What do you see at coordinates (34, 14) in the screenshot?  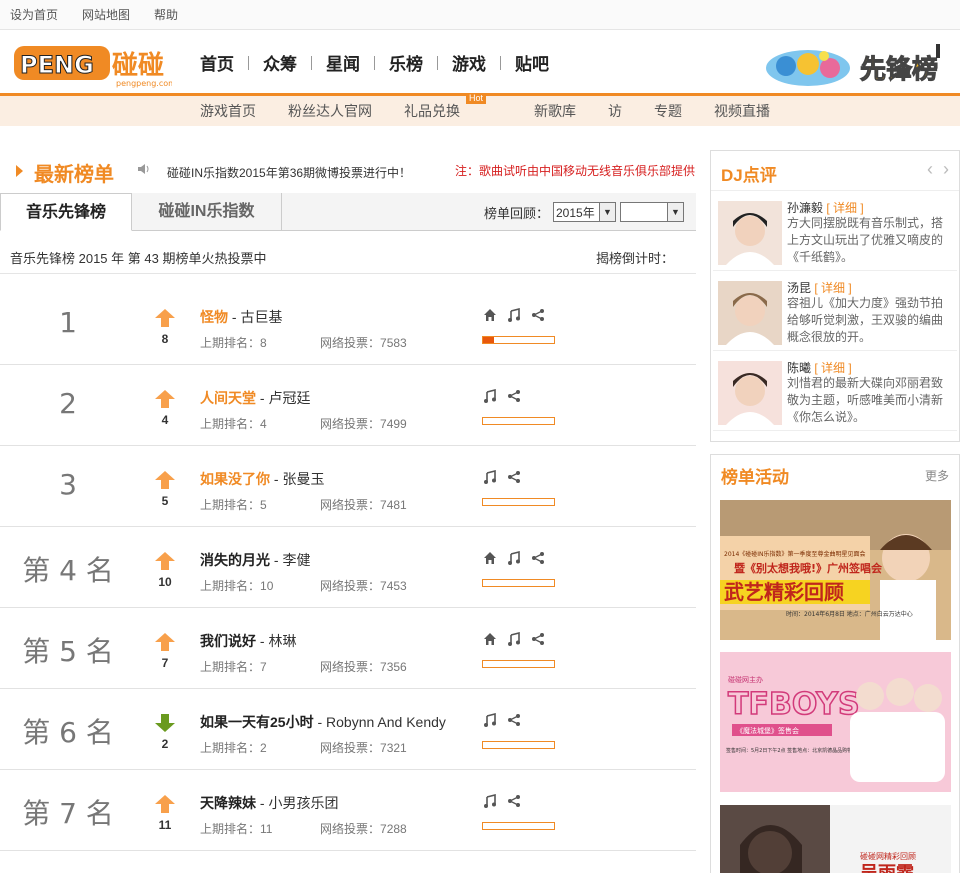 I see `set-home-link: 设为首页` at bounding box center [34, 14].